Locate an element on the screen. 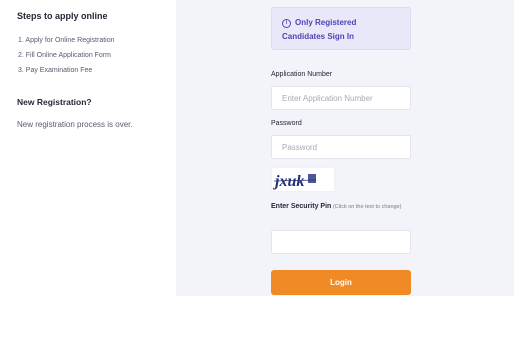  login-button: Login is located at coordinates (341, 282).